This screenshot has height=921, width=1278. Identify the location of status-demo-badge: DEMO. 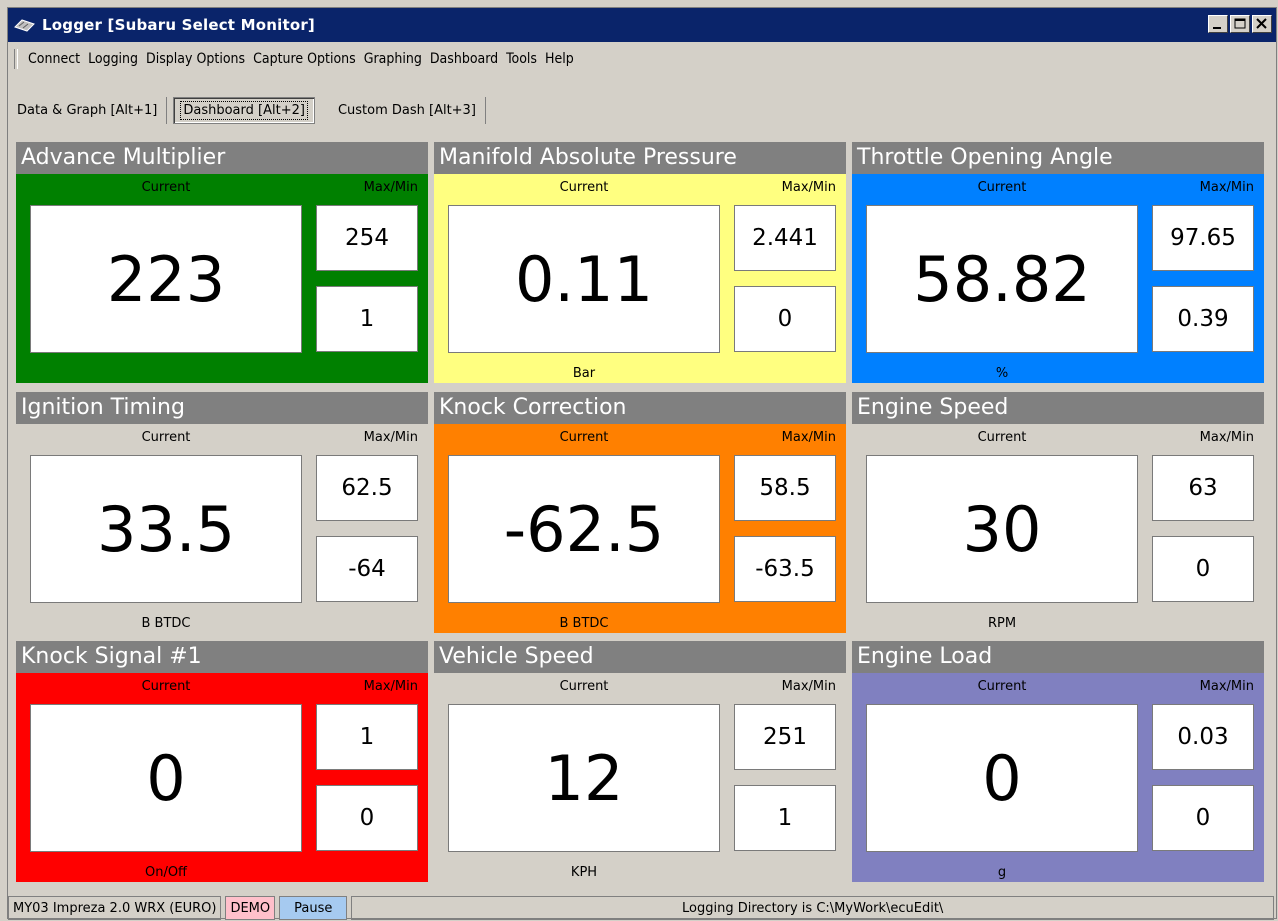
(250, 908).